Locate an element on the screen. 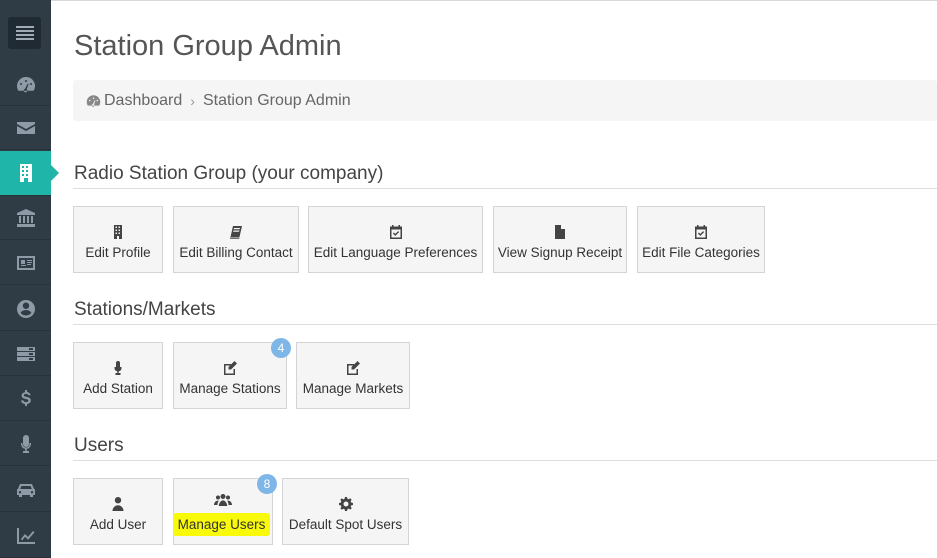 The width and height of the screenshot is (937, 558). sidebar-item-traffic is located at coordinates (25, 490).